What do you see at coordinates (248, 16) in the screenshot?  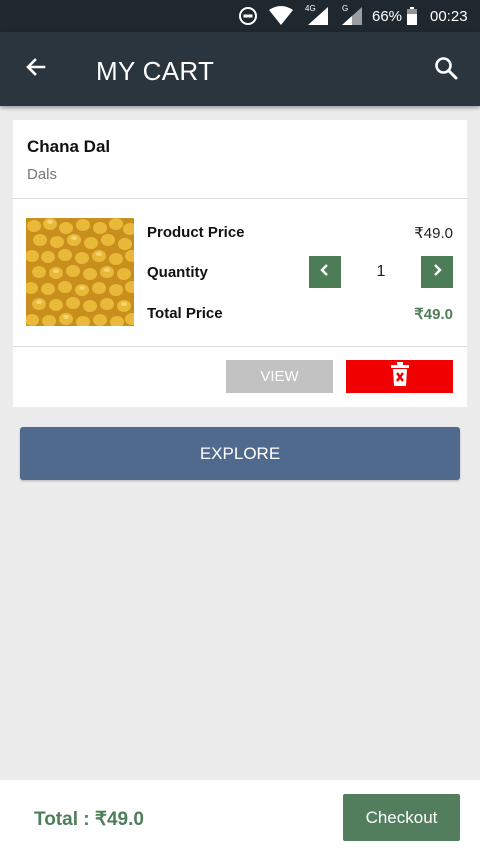 I see `do-not-disturb-icon` at bounding box center [248, 16].